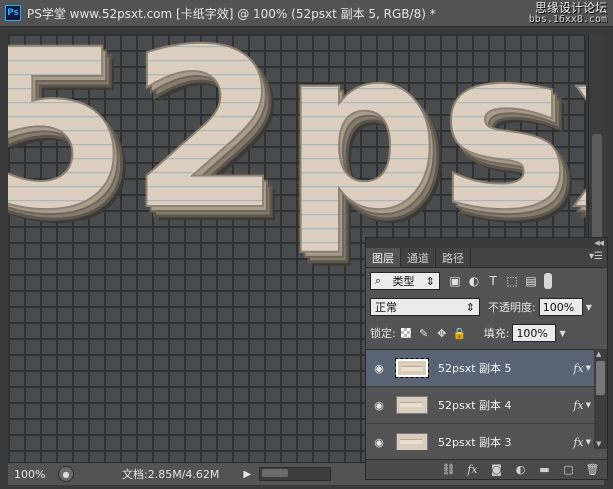  I want to click on delete-layer-trash-icon: 🗑, so click(593, 469).